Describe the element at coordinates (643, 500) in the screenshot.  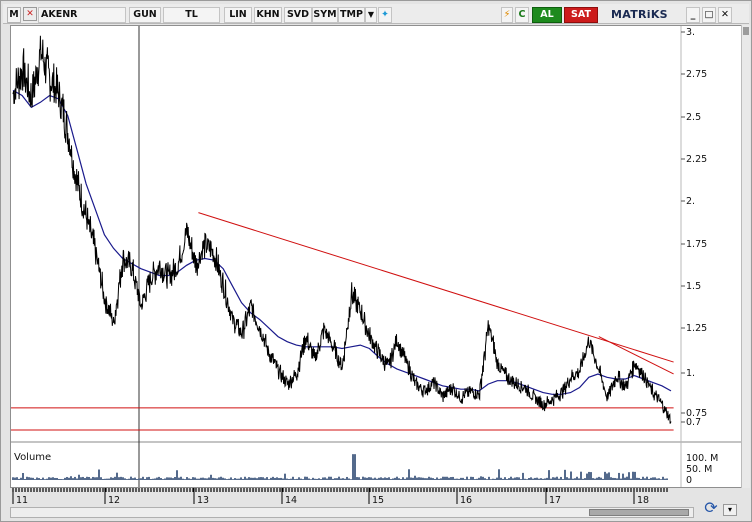
I see `year-label: 18` at that location.